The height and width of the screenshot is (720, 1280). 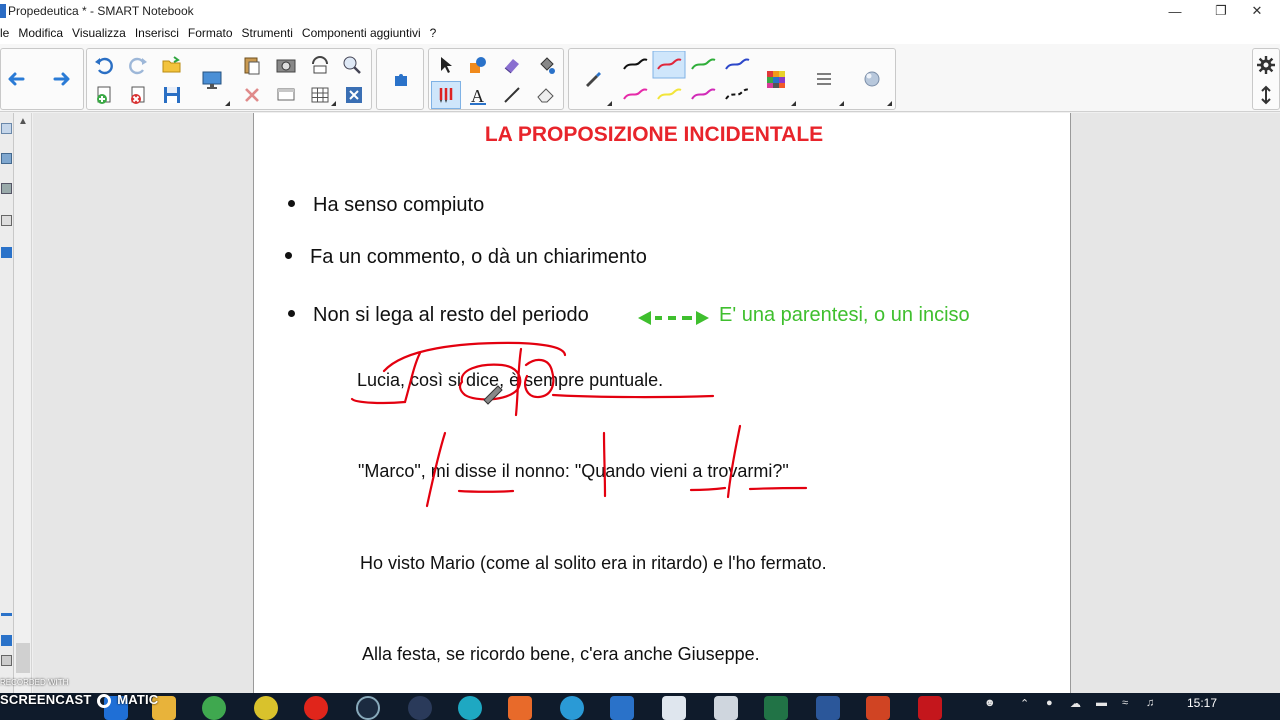 I want to click on gallery-tab-icon, so click(x=6, y=158).